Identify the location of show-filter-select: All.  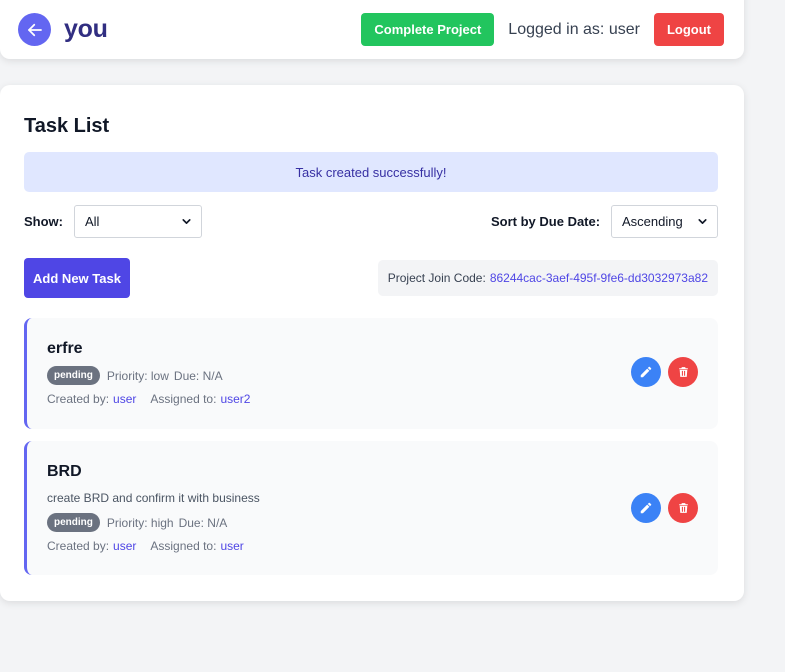
(138, 221).